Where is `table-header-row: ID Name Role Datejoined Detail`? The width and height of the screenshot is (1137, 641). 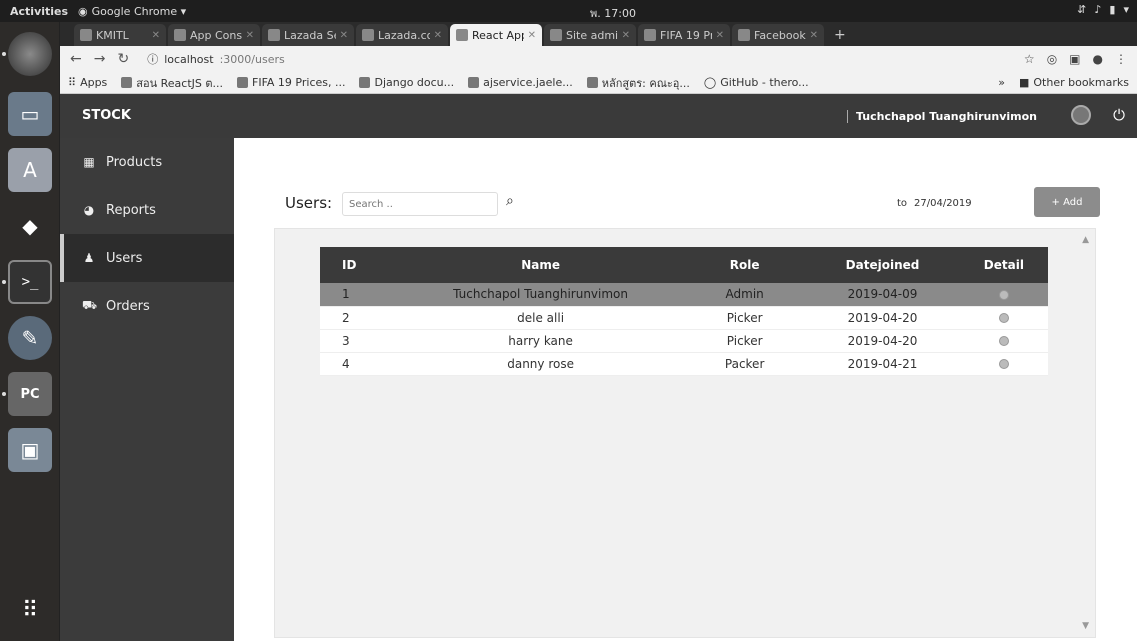
table-header-row: ID Name Role Datejoined Detail is located at coordinates (684, 265).